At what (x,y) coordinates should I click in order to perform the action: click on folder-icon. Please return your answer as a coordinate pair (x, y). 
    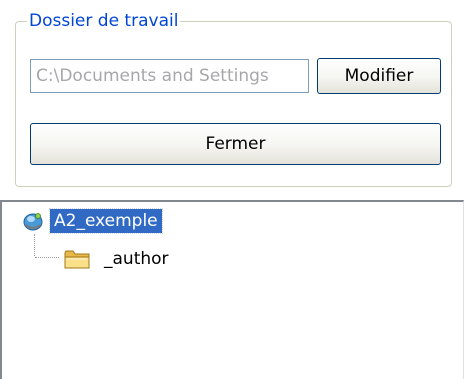
    Looking at the image, I should click on (77, 259).